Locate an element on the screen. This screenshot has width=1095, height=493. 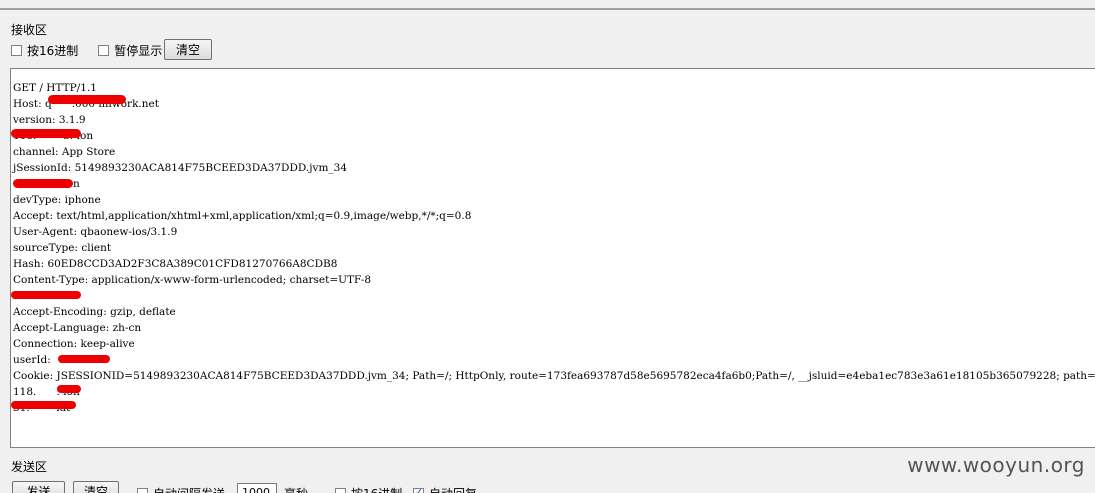
auto-interval-label: 自动间隔发送 is located at coordinates (189, 489).